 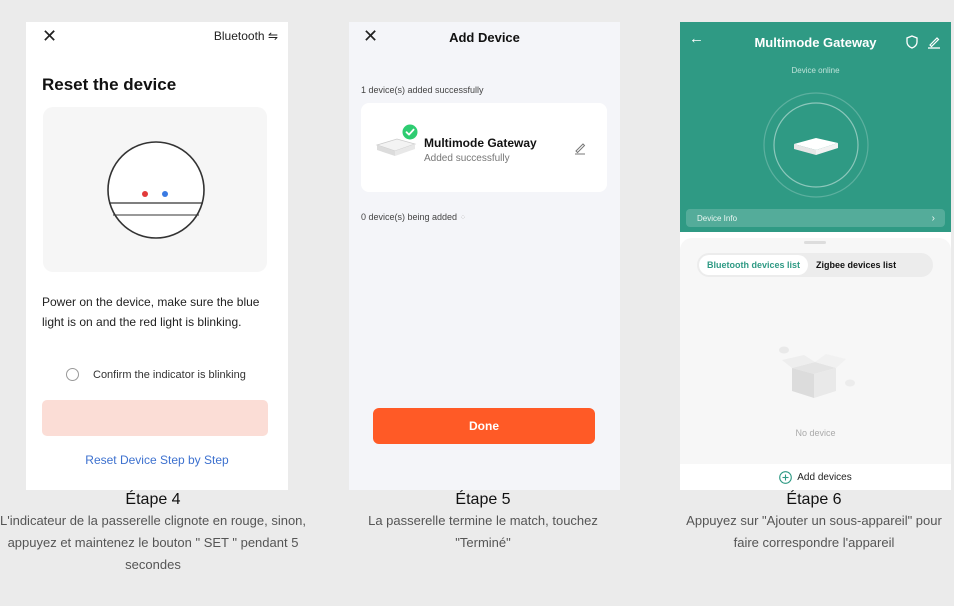 I want to click on device-status: Added successfully, so click(x=467, y=158).